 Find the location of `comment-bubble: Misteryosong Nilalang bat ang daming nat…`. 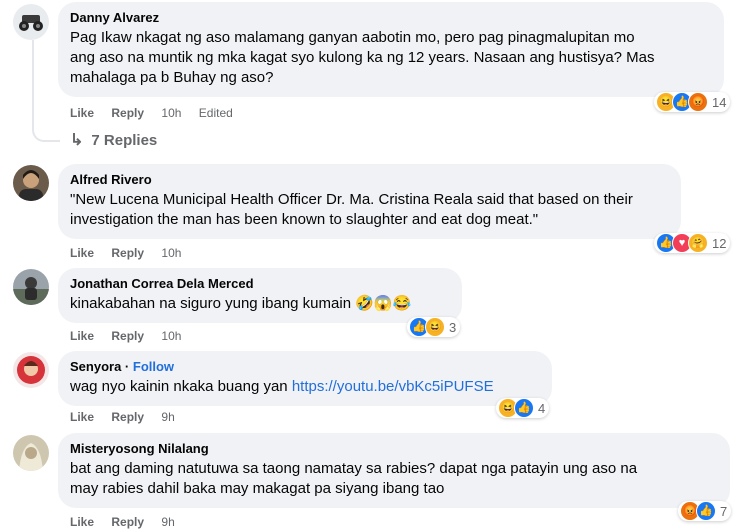

comment-bubble: Misteryosong Nilalang bat ang daming nat… is located at coordinates (394, 470).